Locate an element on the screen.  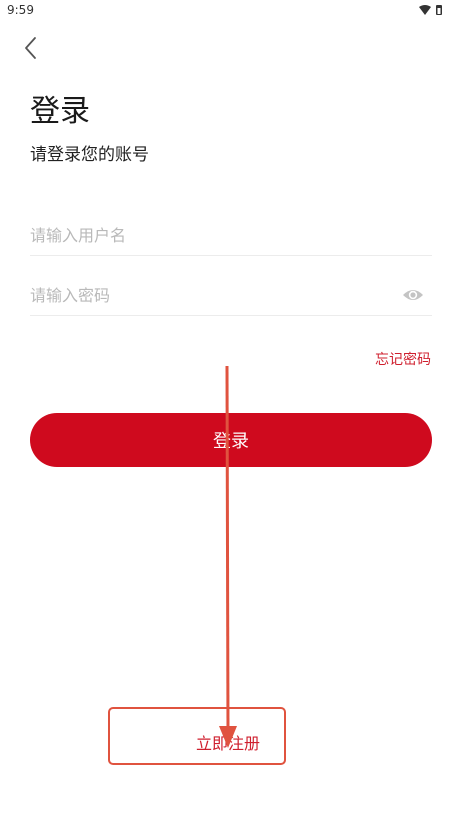
password-input is located at coordinates (210, 295).